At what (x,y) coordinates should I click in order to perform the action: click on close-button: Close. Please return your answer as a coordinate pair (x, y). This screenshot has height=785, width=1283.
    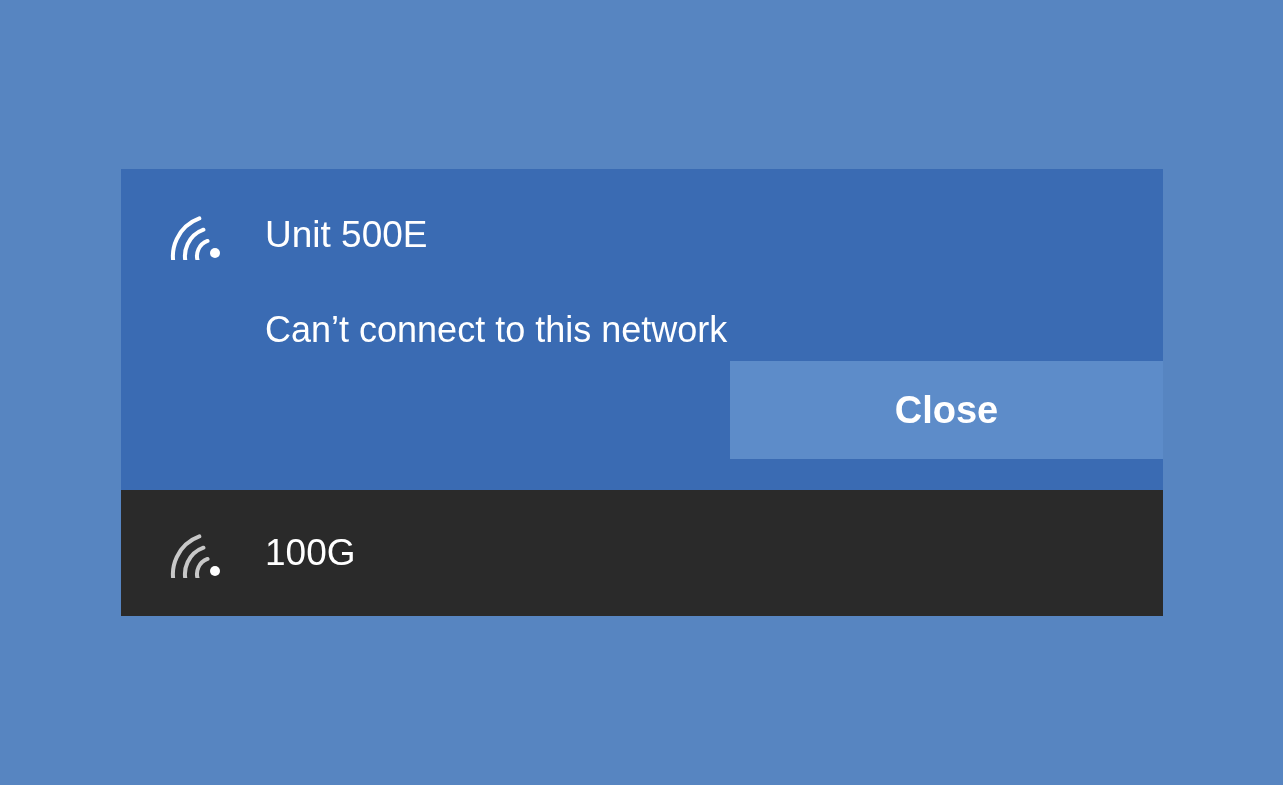
    Looking at the image, I should click on (946, 410).